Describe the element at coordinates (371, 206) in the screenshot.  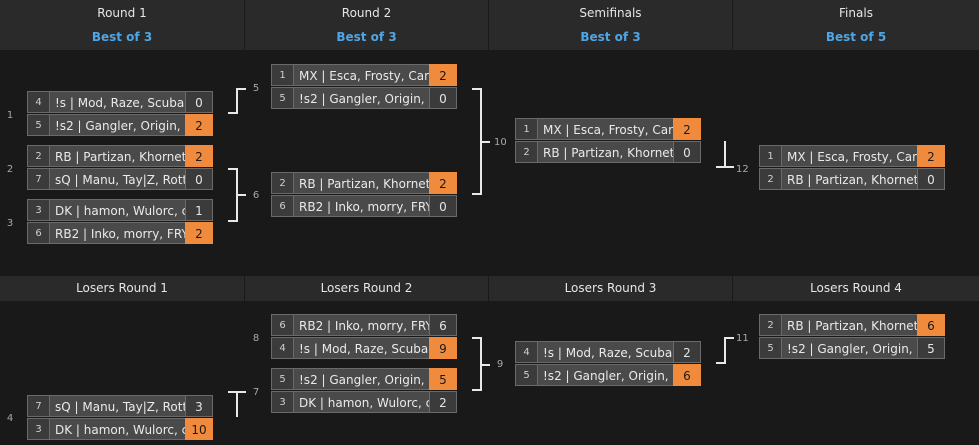
I see `match-team-row: 6 RB2 | Inko, morry, FRY 0` at that location.